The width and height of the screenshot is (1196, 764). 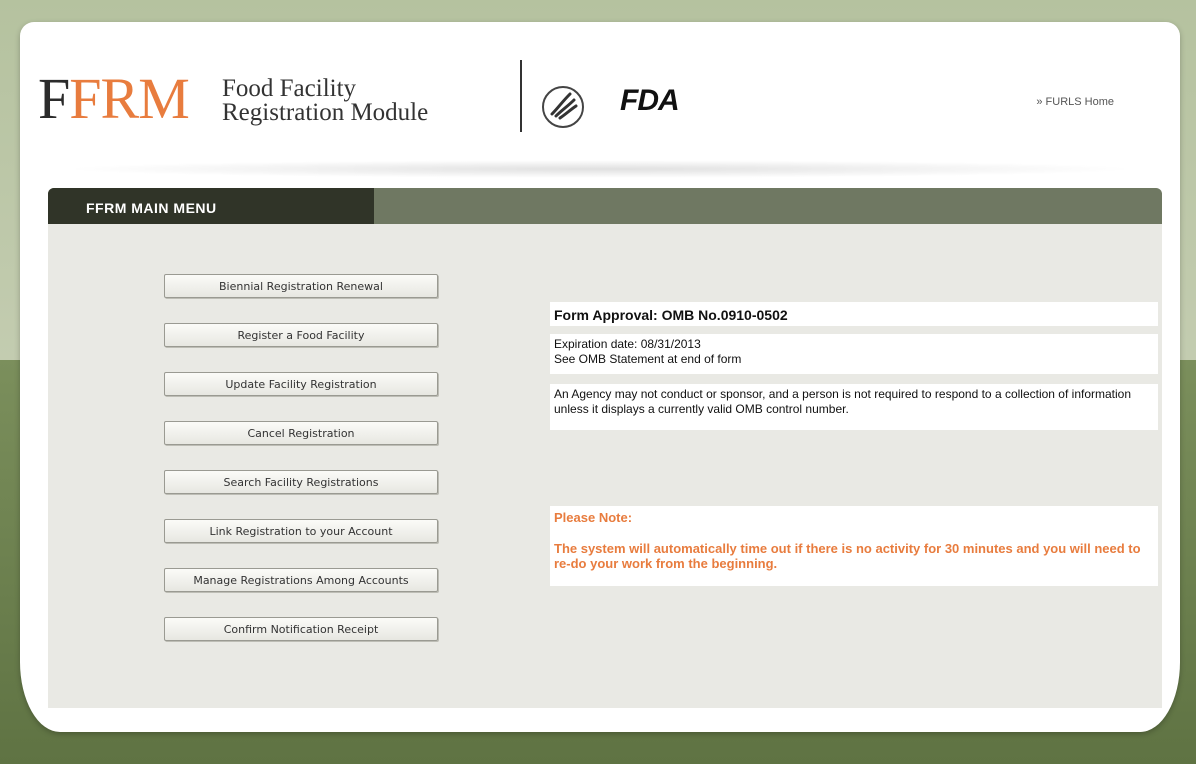 I want to click on omb-statement-note: See OMB Statement at end of form, so click(x=648, y=359).